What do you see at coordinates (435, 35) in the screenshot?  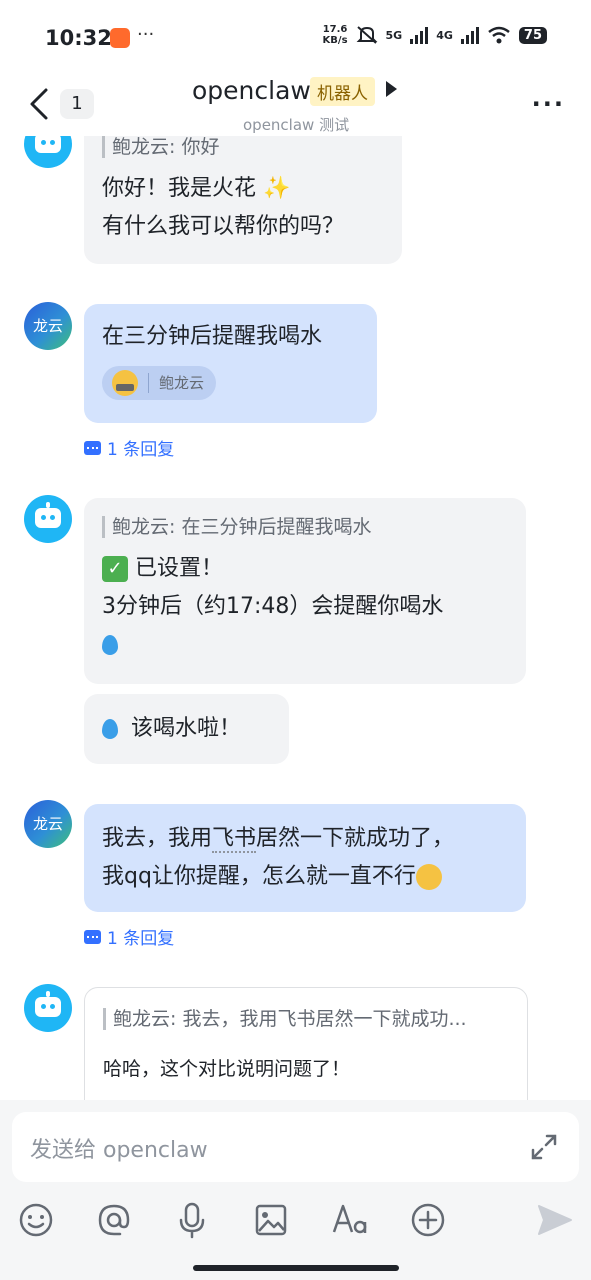 I see `status-indicators: 17.6 KB/s 5G 4G 75` at bounding box center [435, 35].